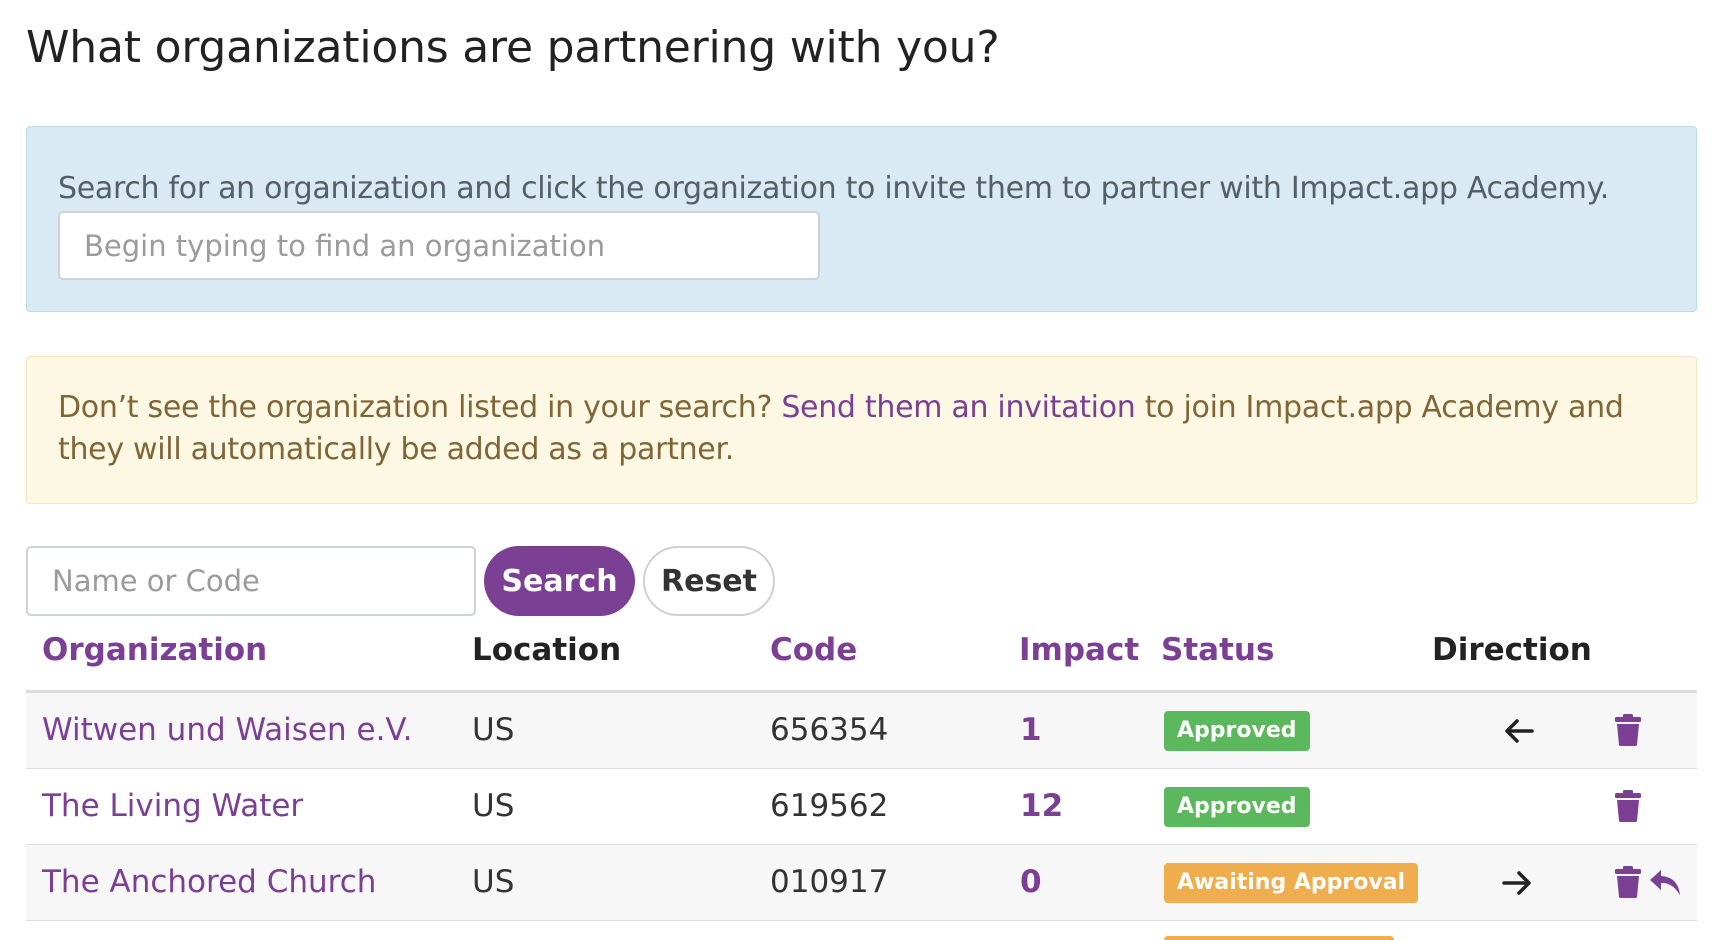 Image resolution: width=1720 pixels, height=940 pixels. Describe the element at coordinates (1031, 730) in the screenshot. I see `impact-cell: 1` at that location.